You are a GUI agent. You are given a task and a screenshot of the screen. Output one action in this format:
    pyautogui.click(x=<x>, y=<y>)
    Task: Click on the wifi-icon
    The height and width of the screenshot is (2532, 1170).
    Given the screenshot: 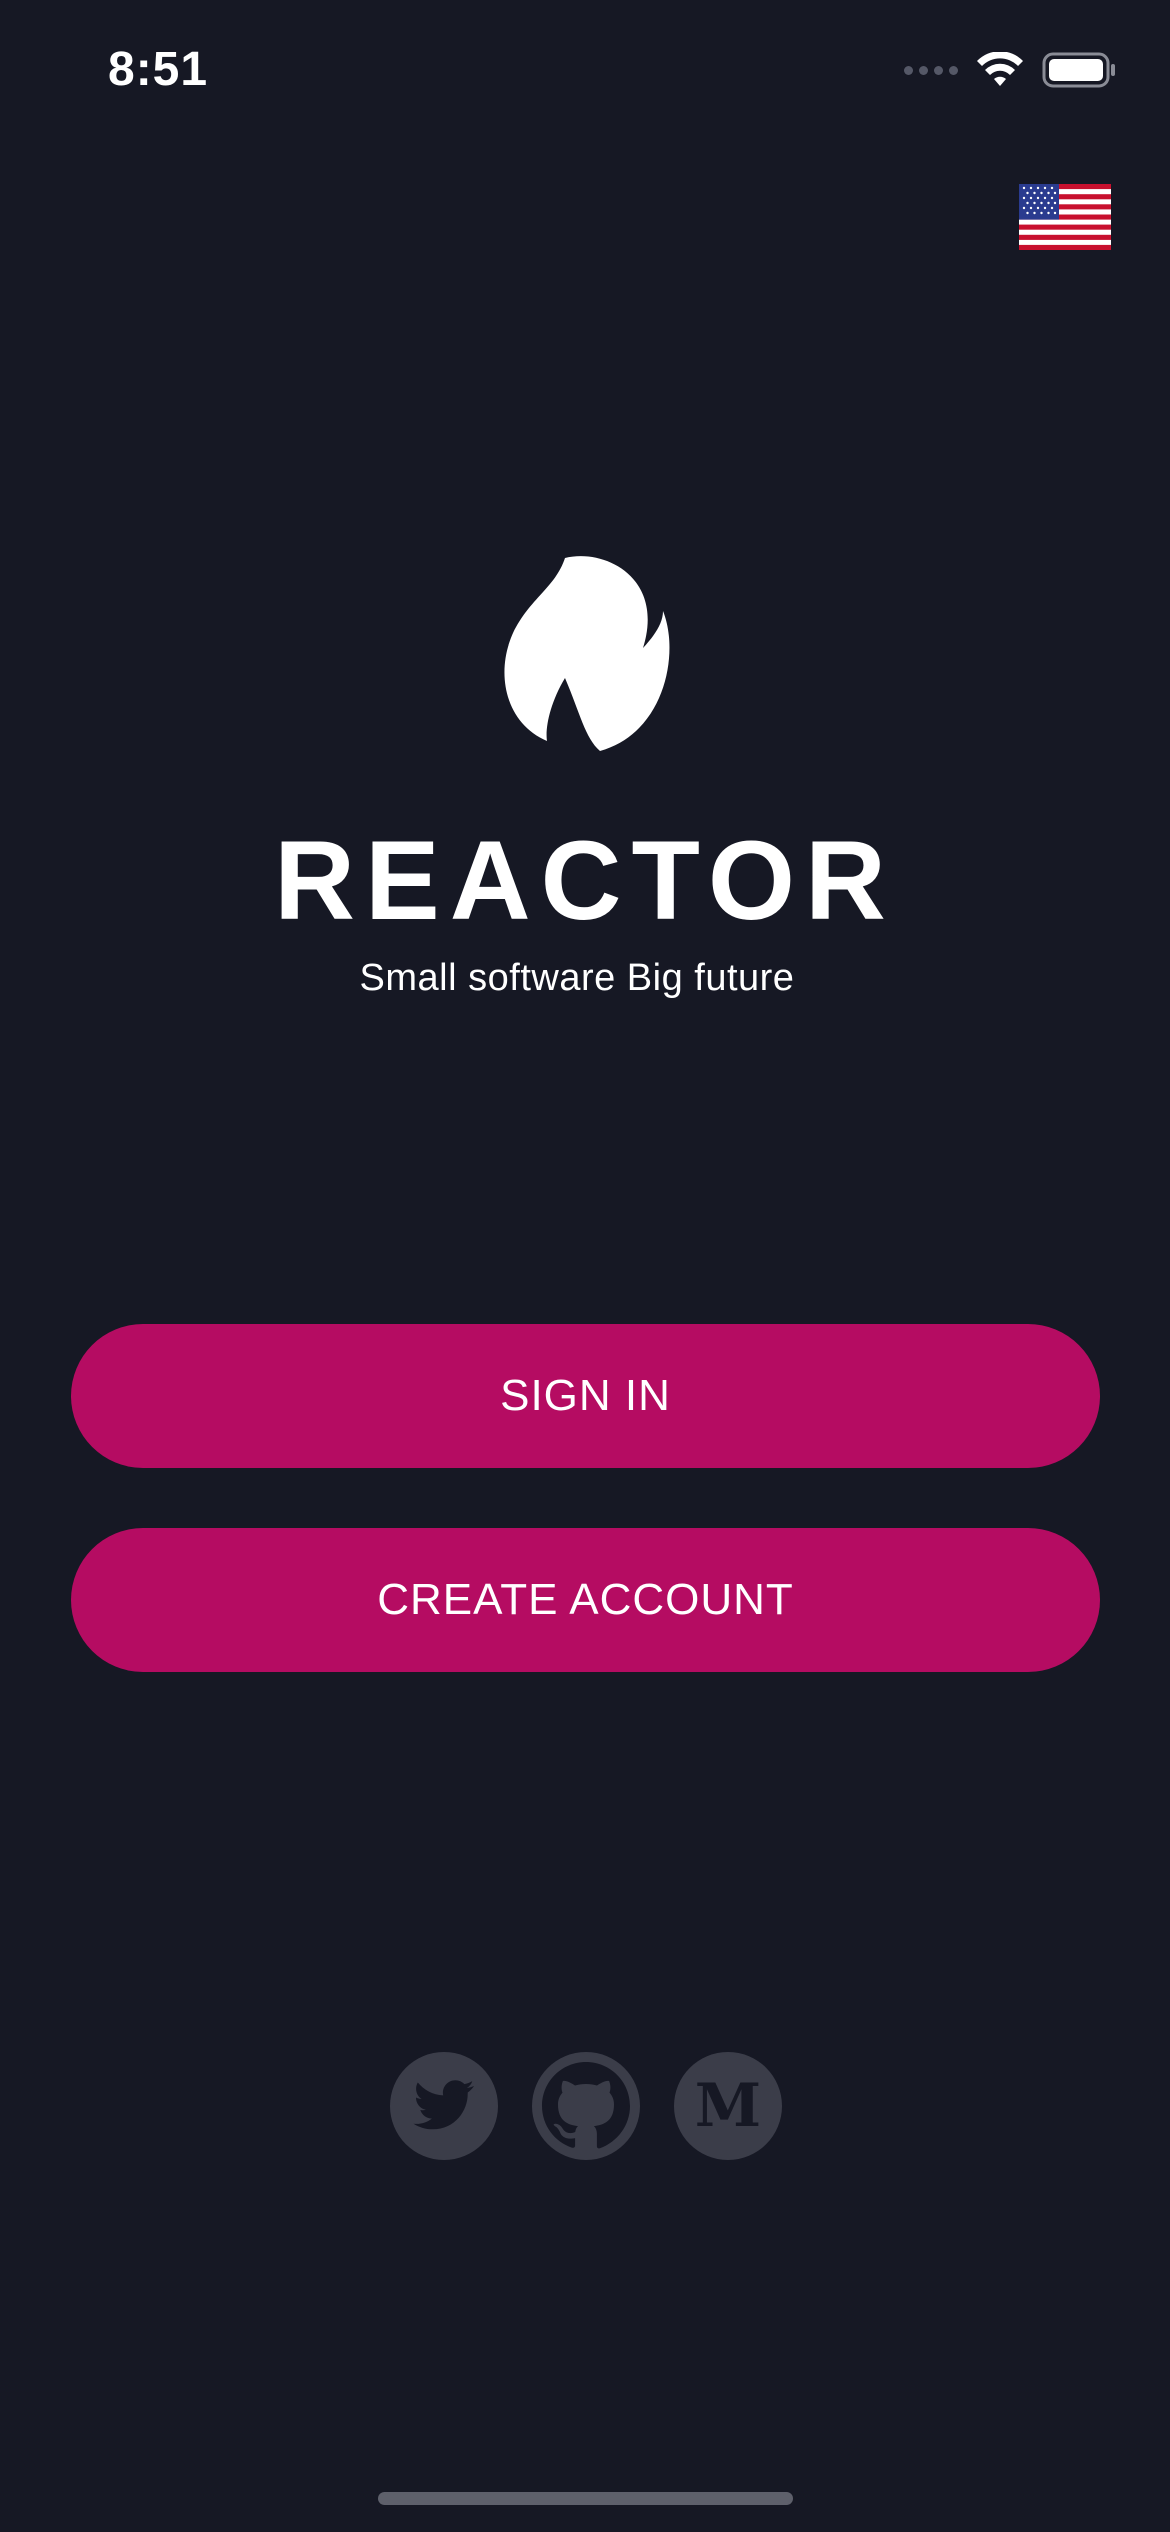 What is the action you would take?
    pyautogui.click(x=1000, y=69)
    